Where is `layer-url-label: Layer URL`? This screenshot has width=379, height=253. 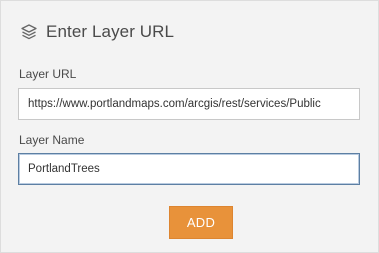
layer-url-label: Layer URL is located at coordinates (48, 74).